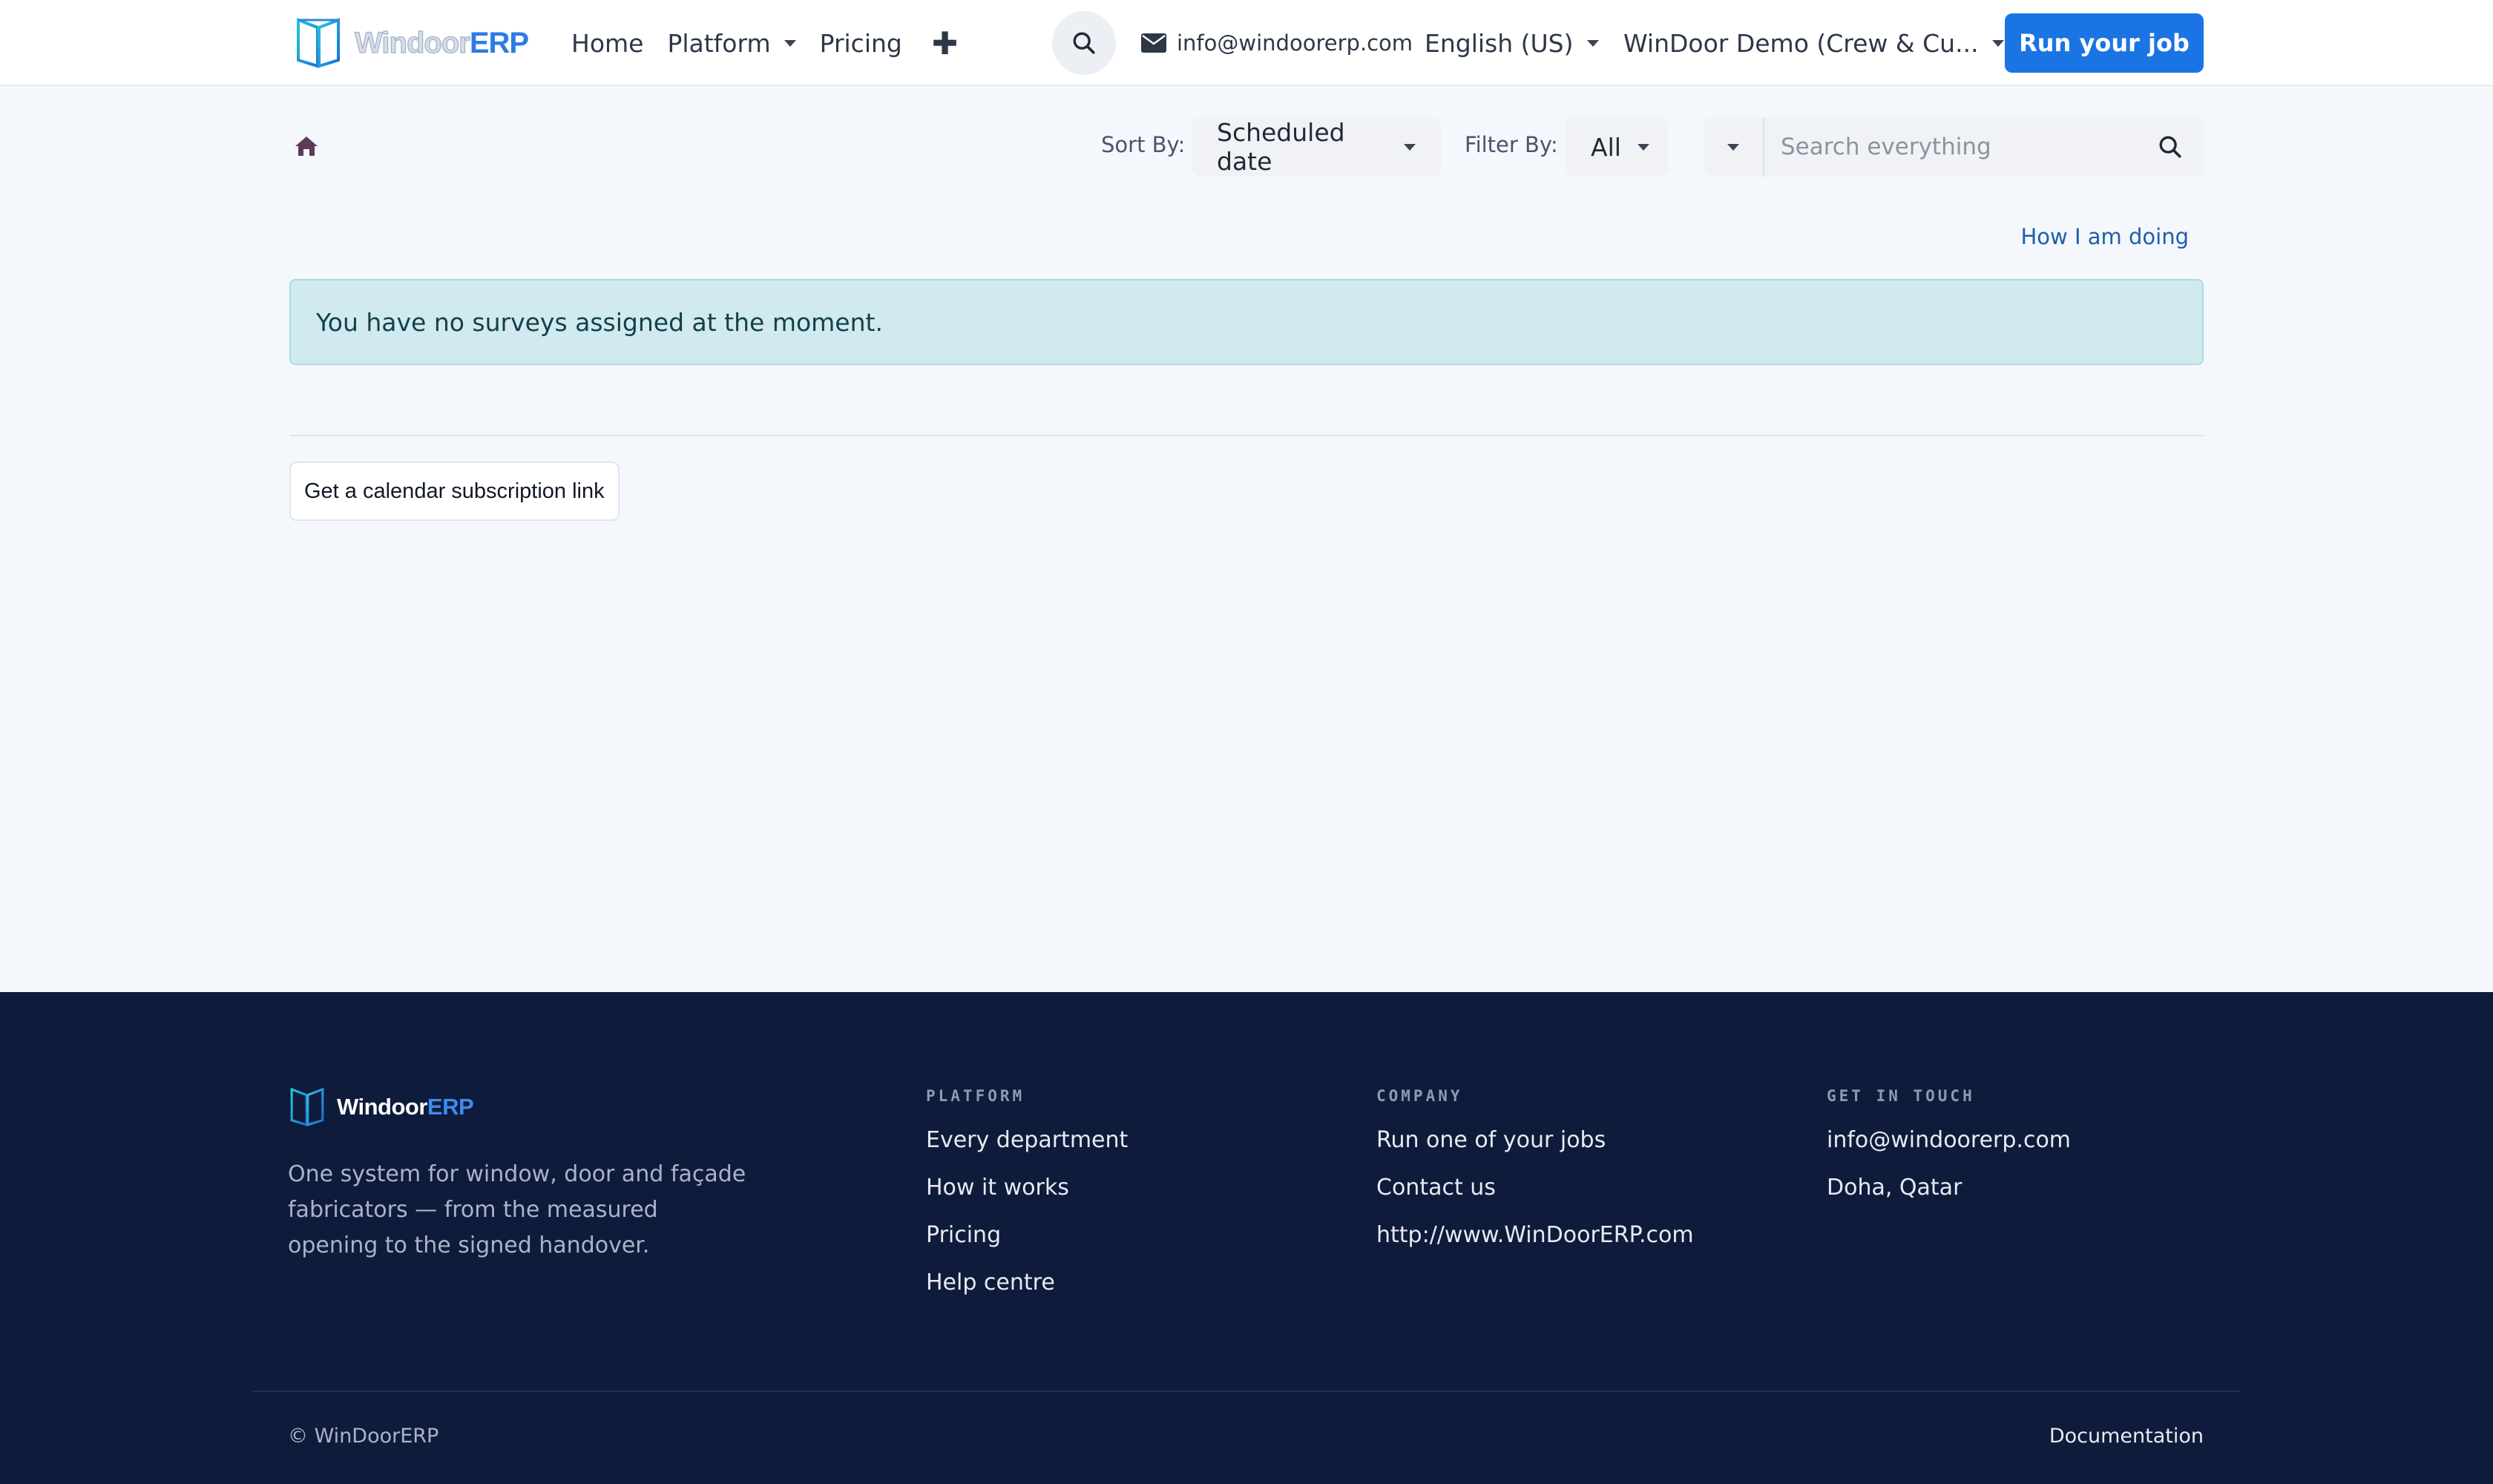  What do you see at coordinates (1295, 43) in the screenshot?
I see `header-email-text: info@windoorerp.com` at bounding box center [1295, 43].